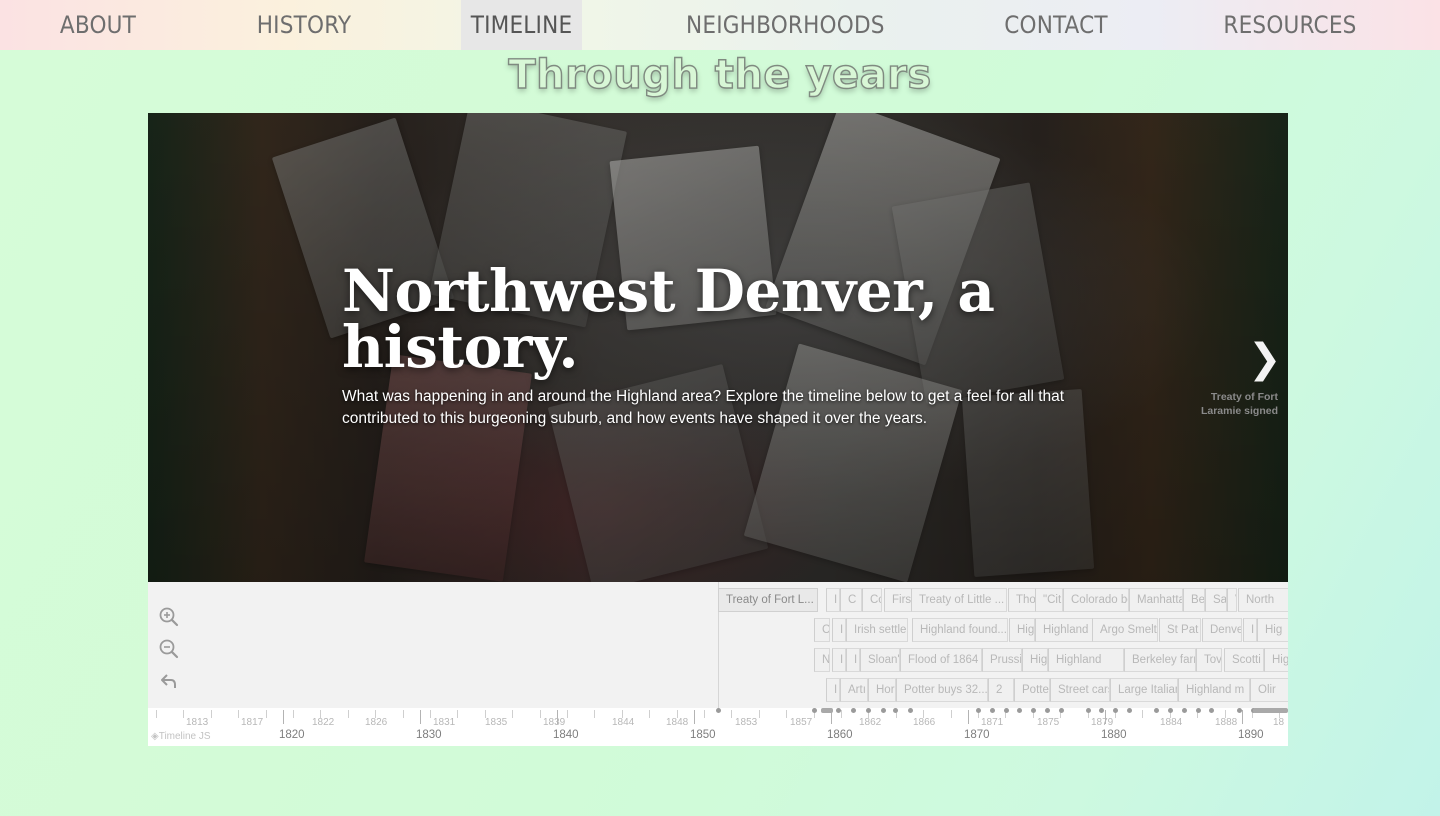 This screenshot has width=1440, height=816. Describe the element at coordinates (1265, 359) in the screenshot. I see `chevron-right-icon: ❯` at that location.